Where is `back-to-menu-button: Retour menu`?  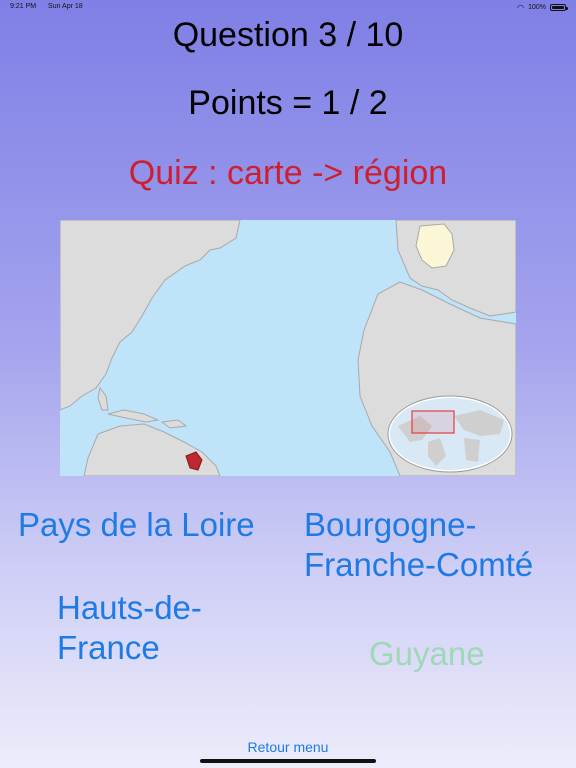
back-to-menu-button: Retour menu is located at coordinates (288, 747).